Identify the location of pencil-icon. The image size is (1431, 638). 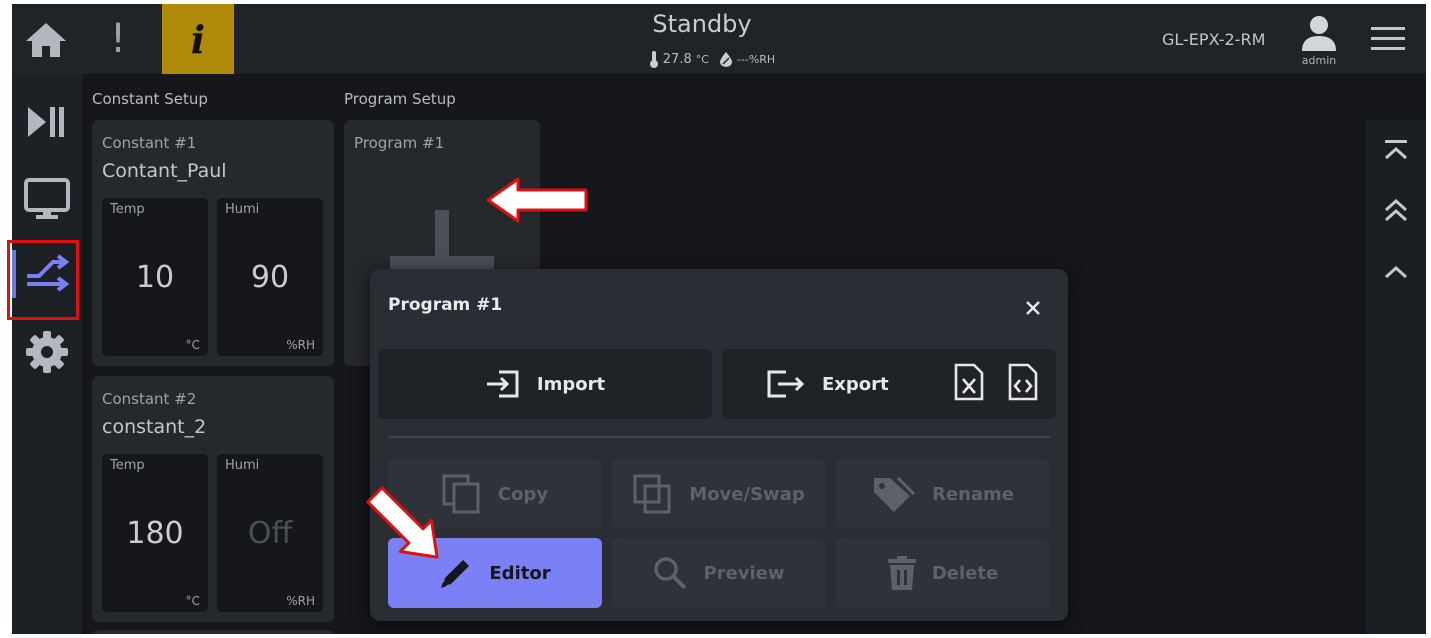
(455, 574).